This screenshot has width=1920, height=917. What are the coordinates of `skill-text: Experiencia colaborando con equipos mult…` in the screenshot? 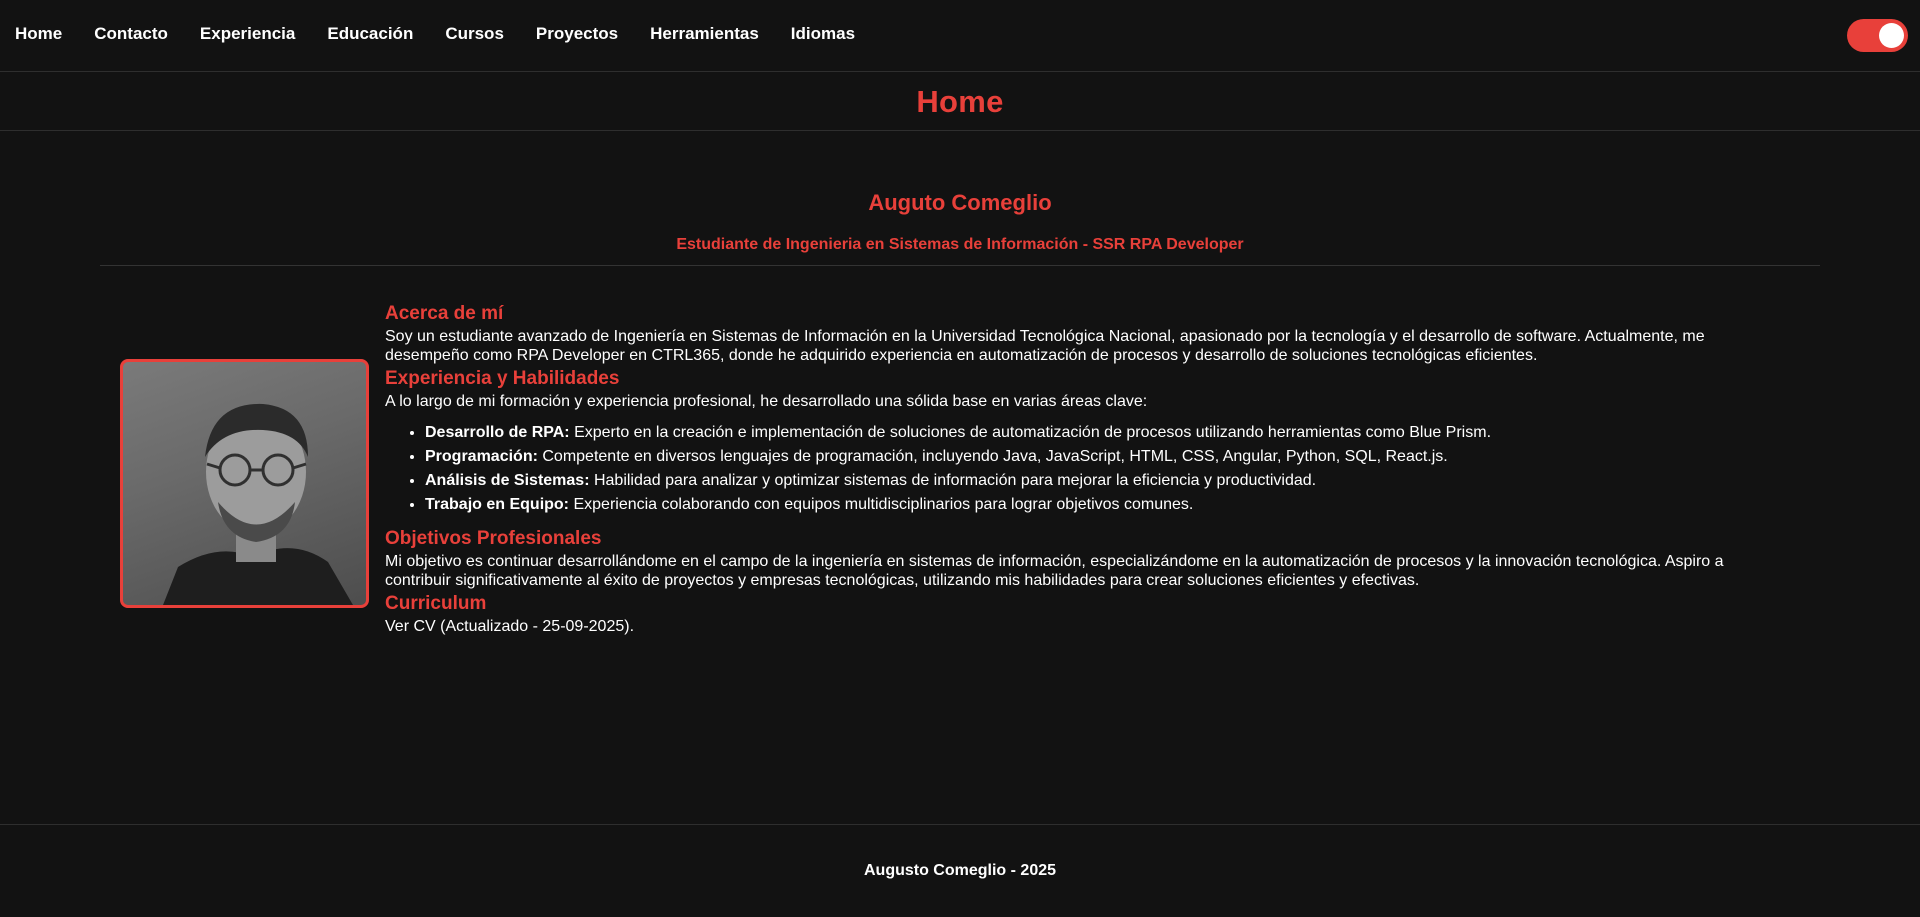 It's located at (883, 504).